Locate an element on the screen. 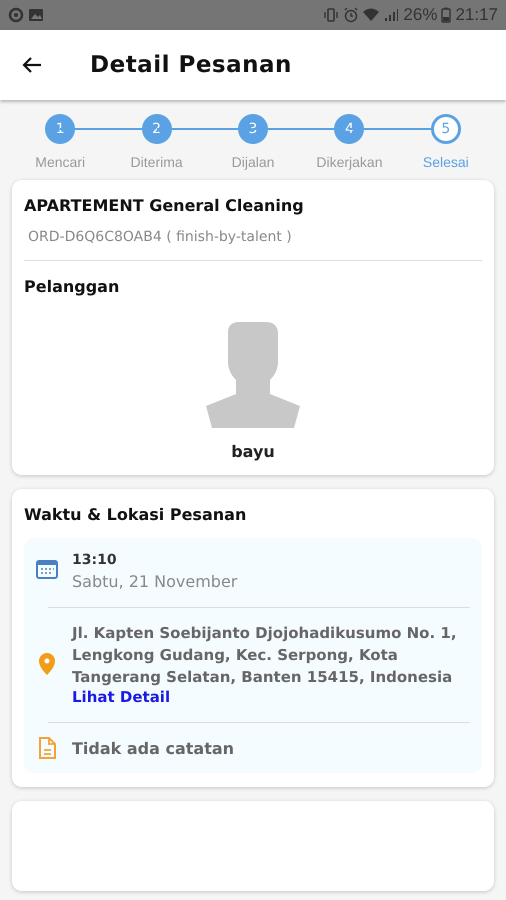 This screenshot has height=900, width=506. battery-percentage: 26% is located at coordinates (420, 15).